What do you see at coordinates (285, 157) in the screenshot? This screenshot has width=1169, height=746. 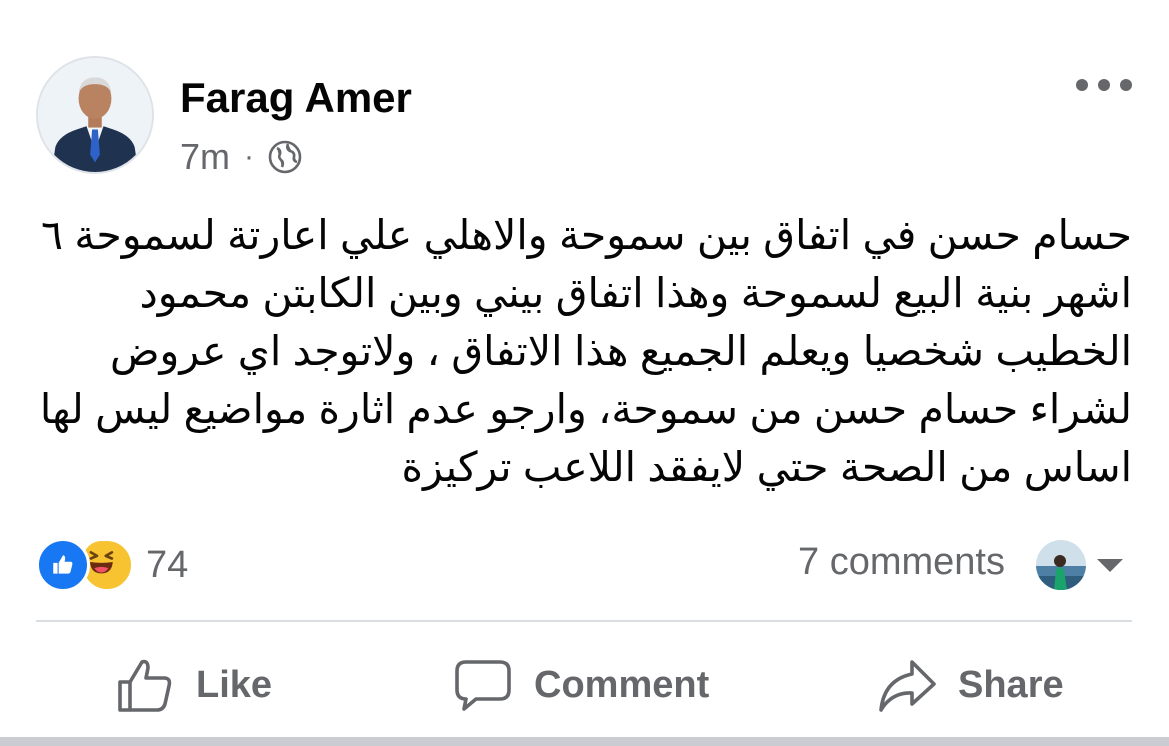 I see `globe-icon` at bounding box center [285, 157].